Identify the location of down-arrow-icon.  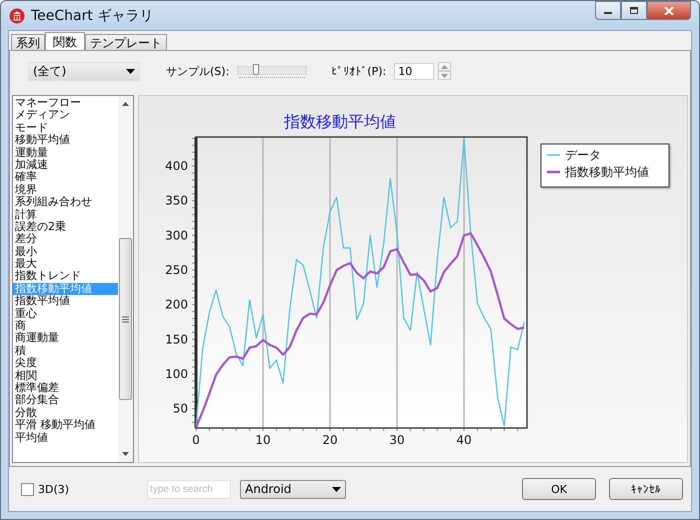
(444, 76).